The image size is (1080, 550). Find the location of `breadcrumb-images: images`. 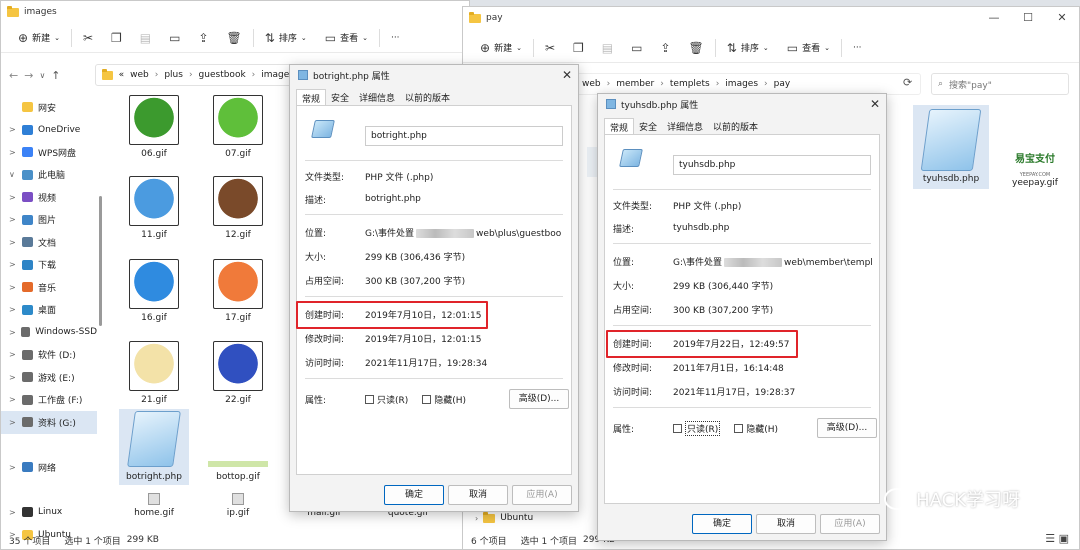

breadcrumb-images: images is located at coordinates (741, 84).